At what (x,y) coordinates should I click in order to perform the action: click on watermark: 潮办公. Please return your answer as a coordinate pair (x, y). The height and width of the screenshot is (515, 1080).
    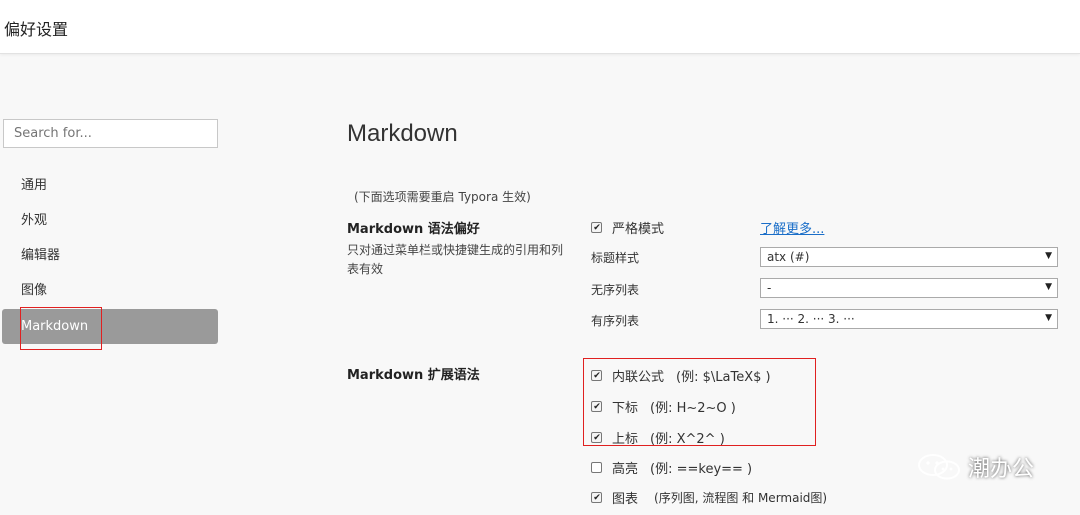
    Looking at the image, I should click on (975, 467).